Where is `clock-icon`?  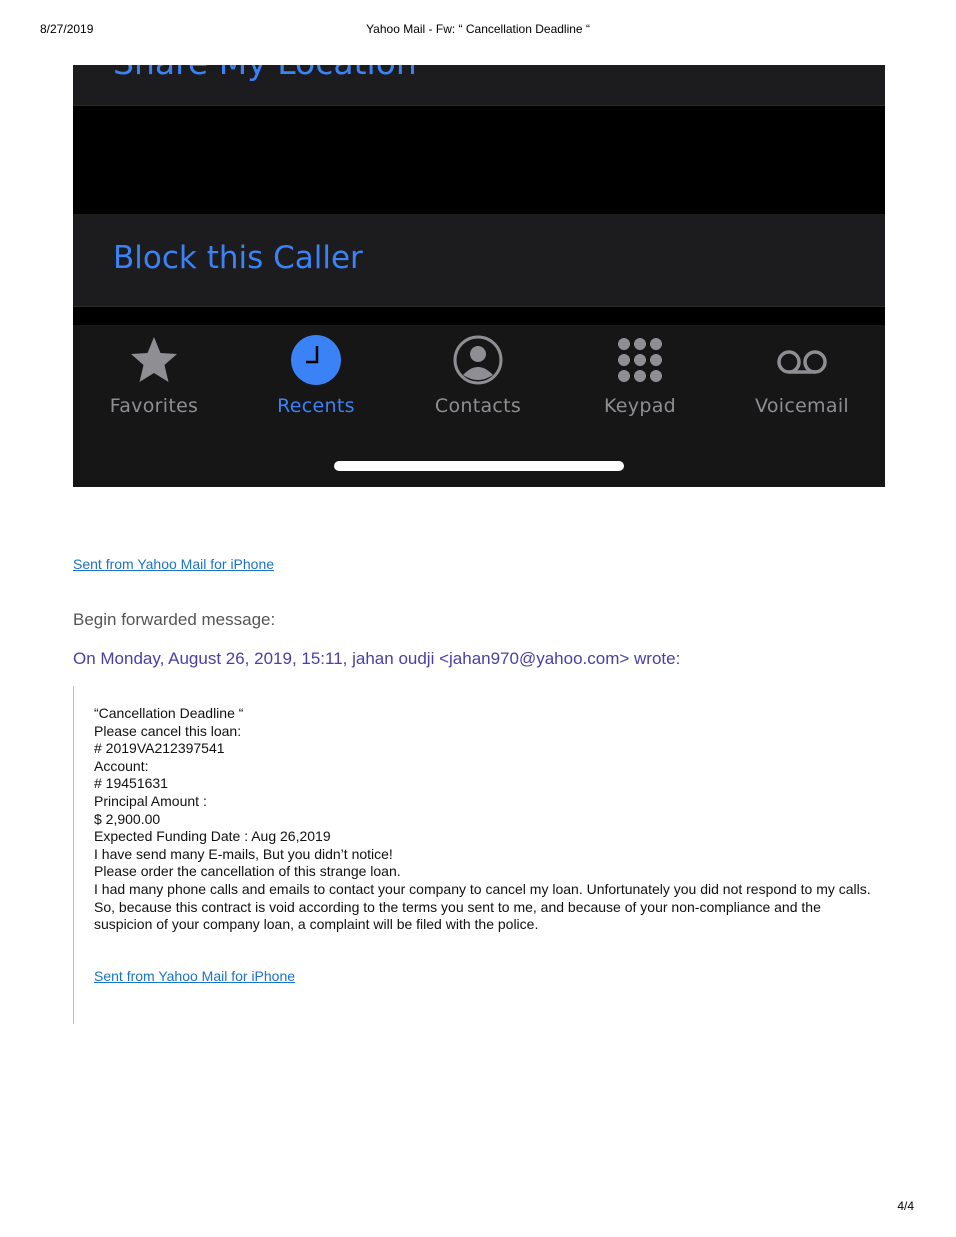 clock-icon is located at coordinates (316, 360).